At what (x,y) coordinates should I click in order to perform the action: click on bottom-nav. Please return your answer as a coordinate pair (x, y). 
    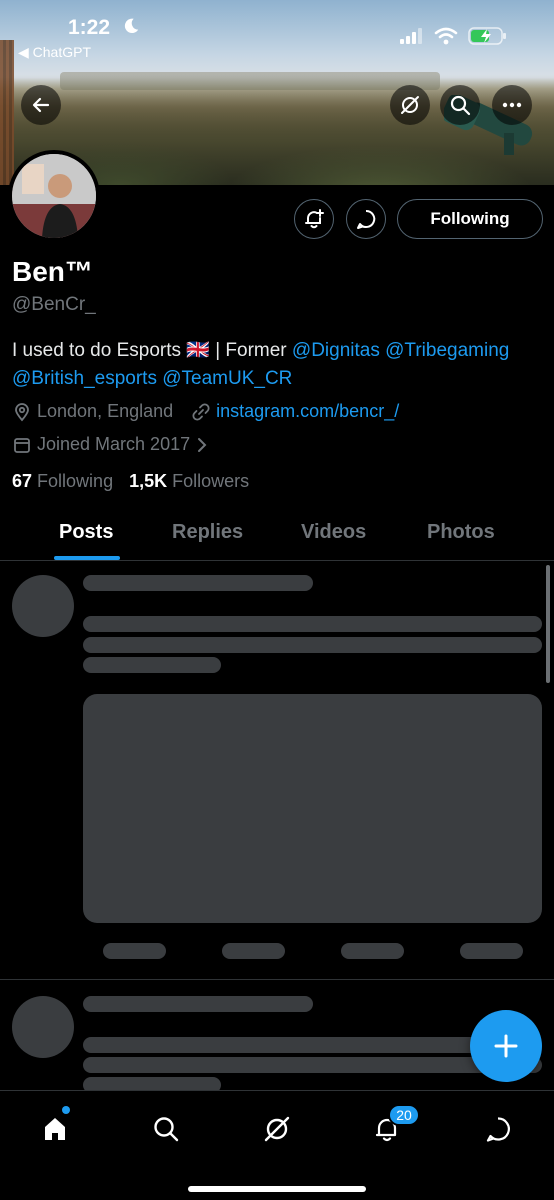
    Looking at the image, I should click on (277, 1145).